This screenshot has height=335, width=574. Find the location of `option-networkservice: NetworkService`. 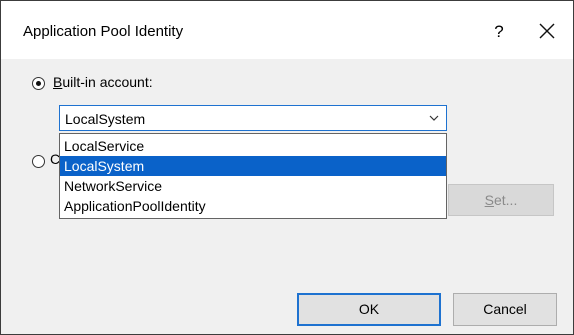

option-networkservice: NetworkService is located at coordinates (253, 186).